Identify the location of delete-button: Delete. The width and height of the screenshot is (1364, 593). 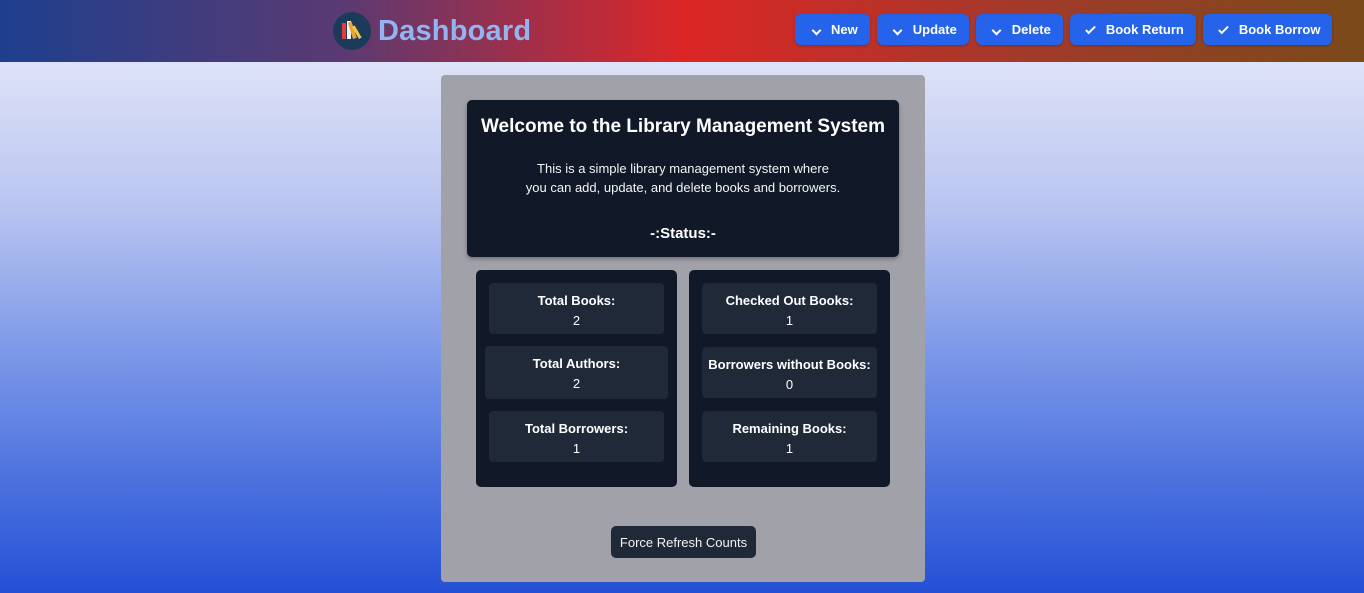
(1019, 29).